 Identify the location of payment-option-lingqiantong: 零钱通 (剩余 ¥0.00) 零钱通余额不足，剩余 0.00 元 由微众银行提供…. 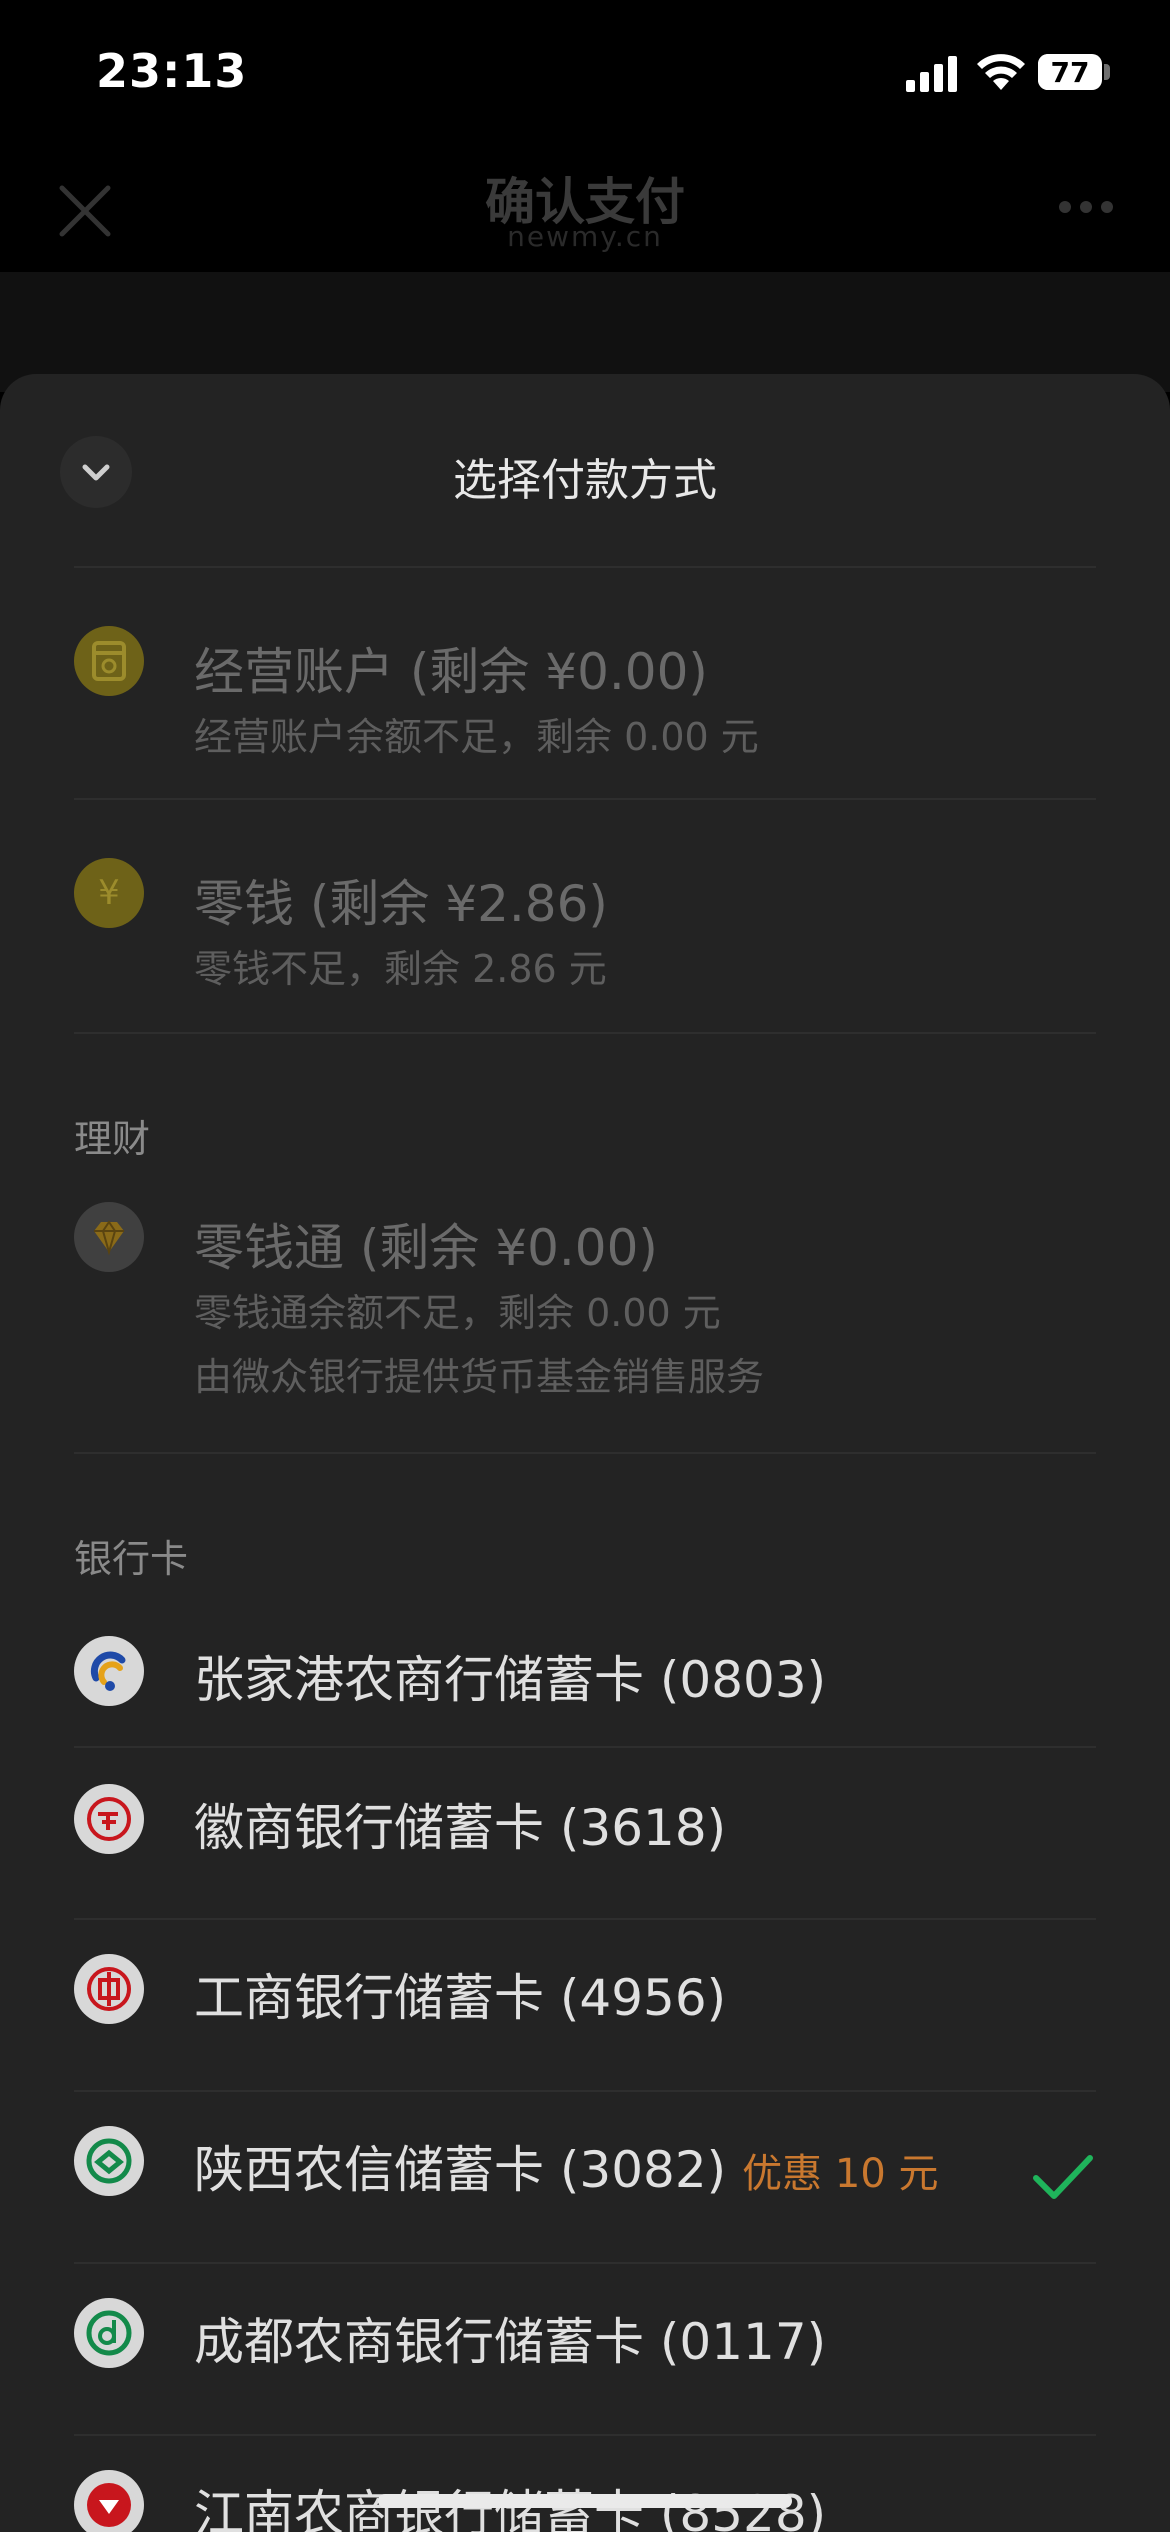
(585, 1296).